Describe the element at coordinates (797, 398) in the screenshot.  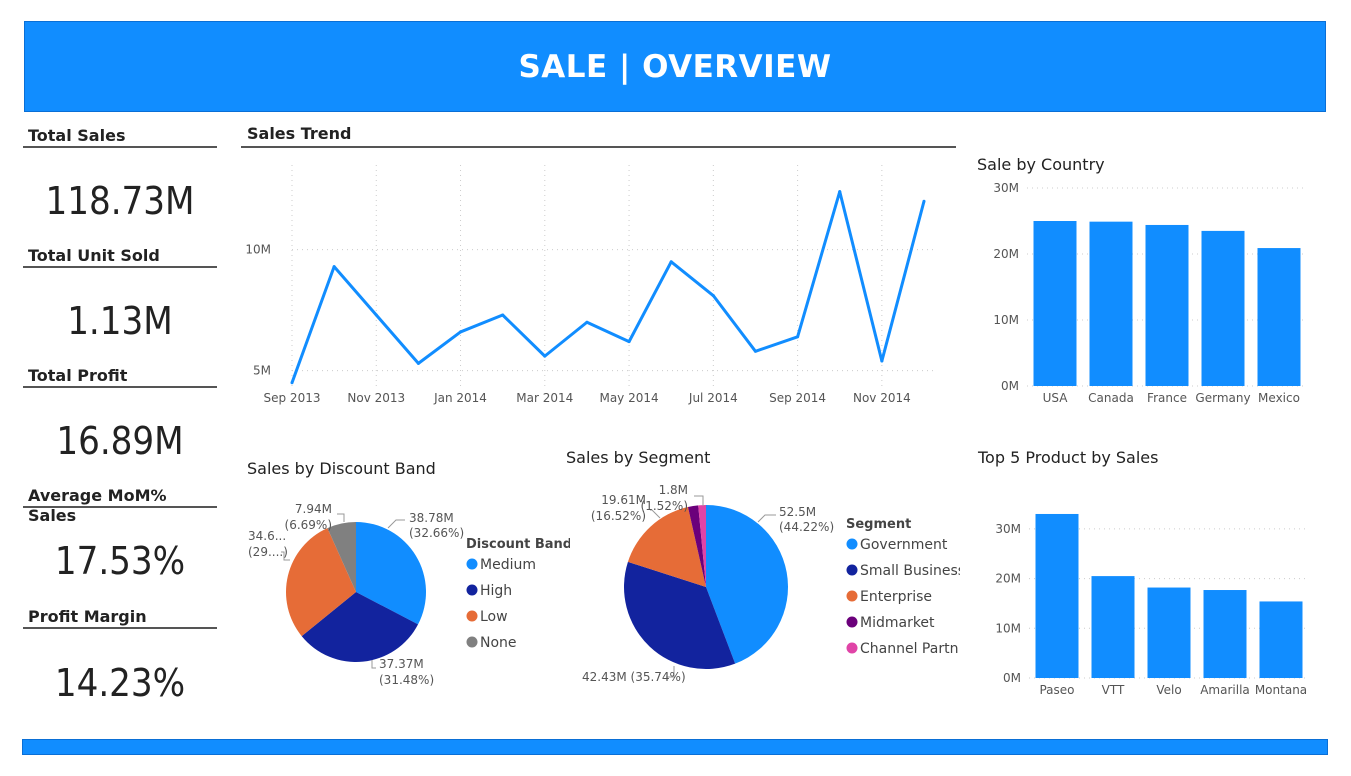
I see `trend-x-tick: Sep 2014` at that location.